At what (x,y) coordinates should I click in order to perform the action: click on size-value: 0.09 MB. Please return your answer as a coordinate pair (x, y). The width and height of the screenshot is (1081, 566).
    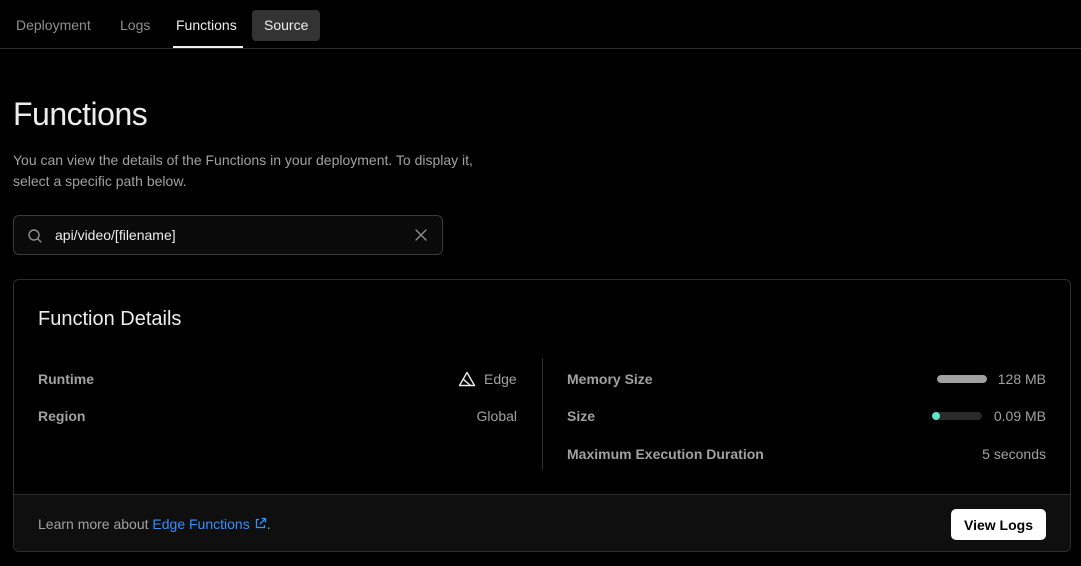
    Looking at the image, I should click on (1019, 416).